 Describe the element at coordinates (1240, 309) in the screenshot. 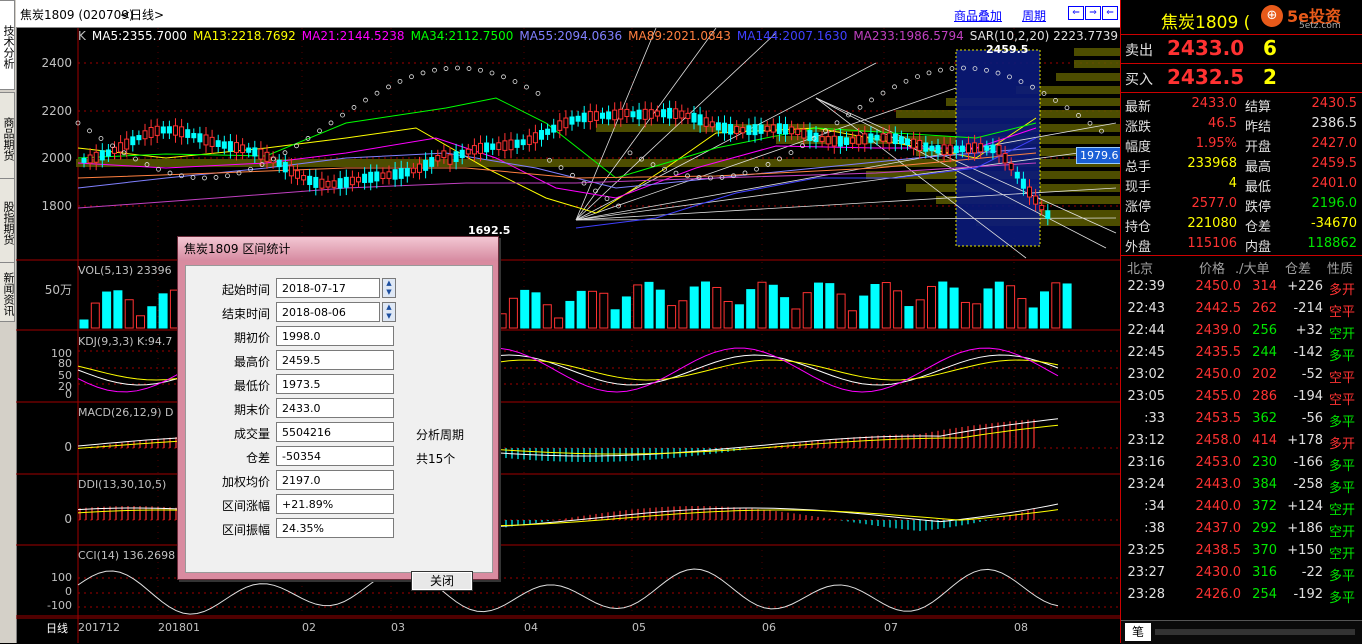

I see `tick-row: 22:43 2442.5 262 -214 空平` at that location.